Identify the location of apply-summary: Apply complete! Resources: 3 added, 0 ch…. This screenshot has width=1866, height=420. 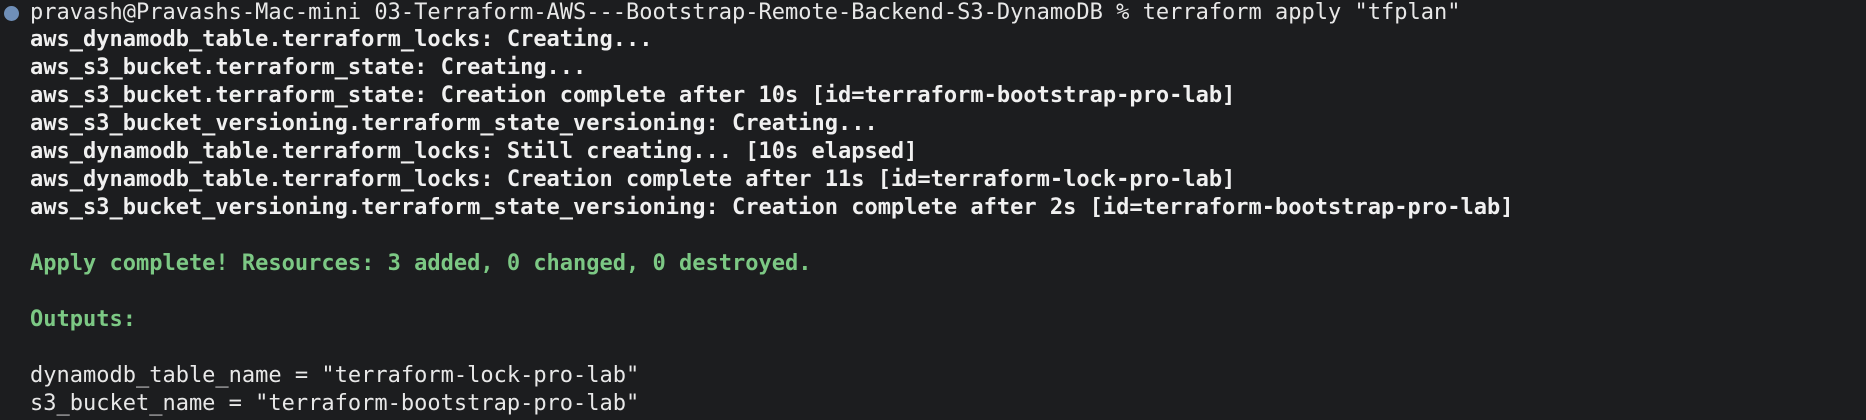
(421, 263).